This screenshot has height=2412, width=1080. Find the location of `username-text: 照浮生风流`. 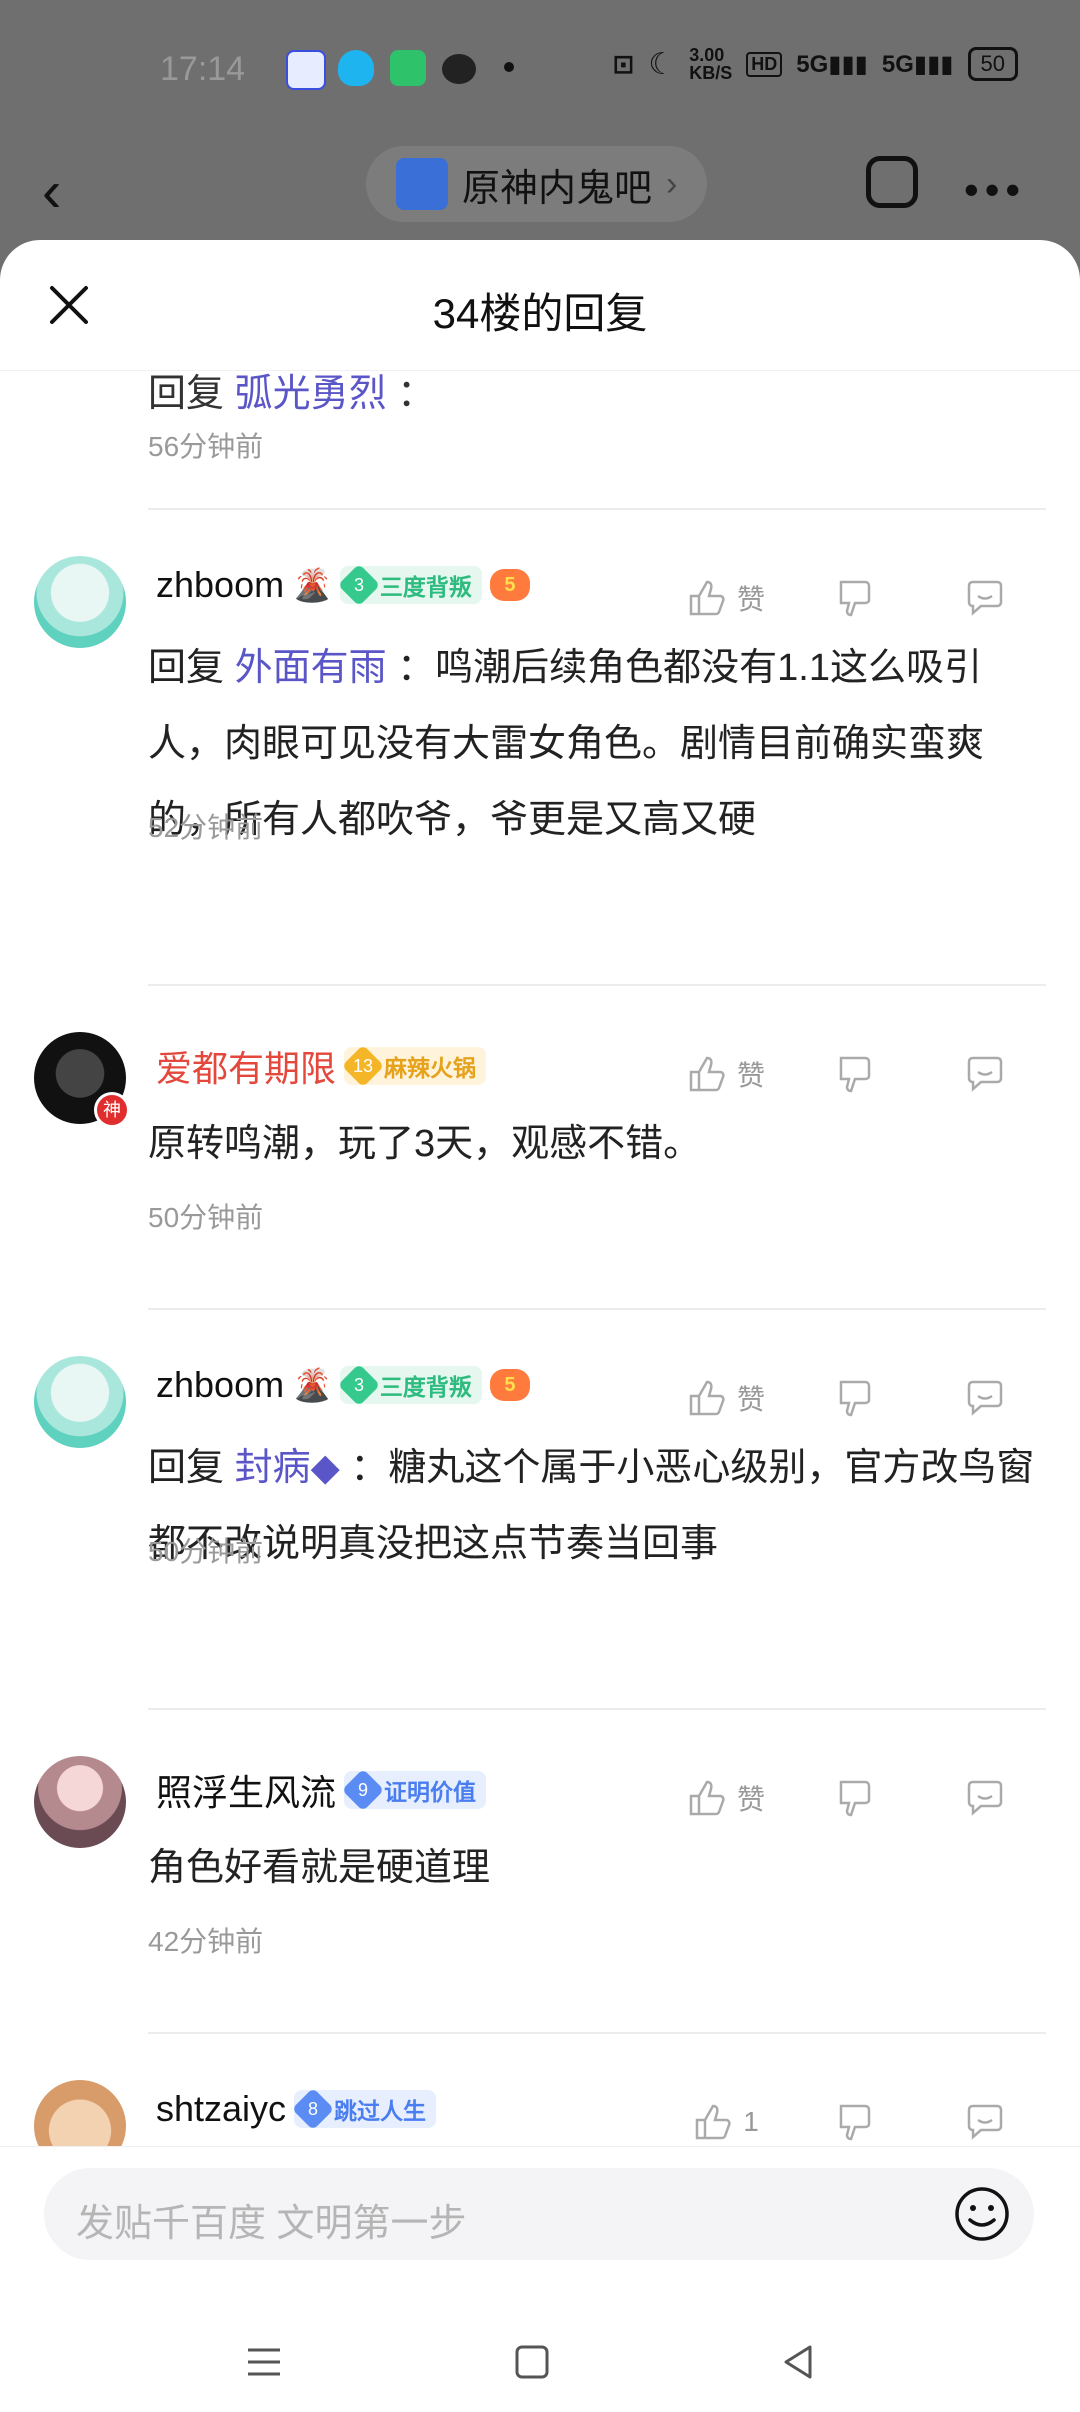

username-text: 照浮生风流 is located at coordinates (246, 1792).